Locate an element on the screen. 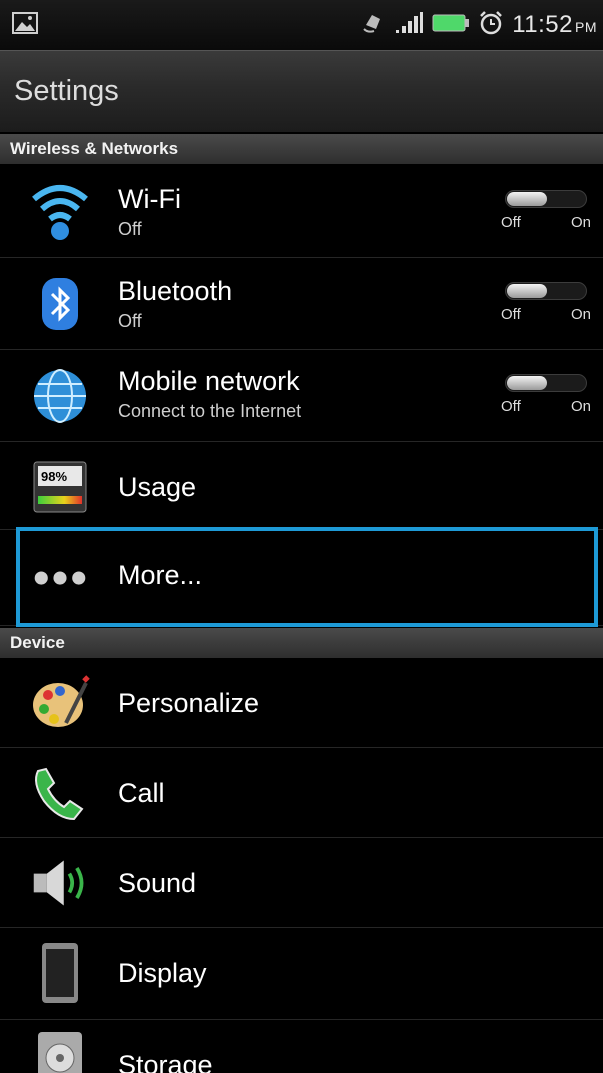 The image size is (603, 1073). page-title: Settings is located at coordinates (66, 91).